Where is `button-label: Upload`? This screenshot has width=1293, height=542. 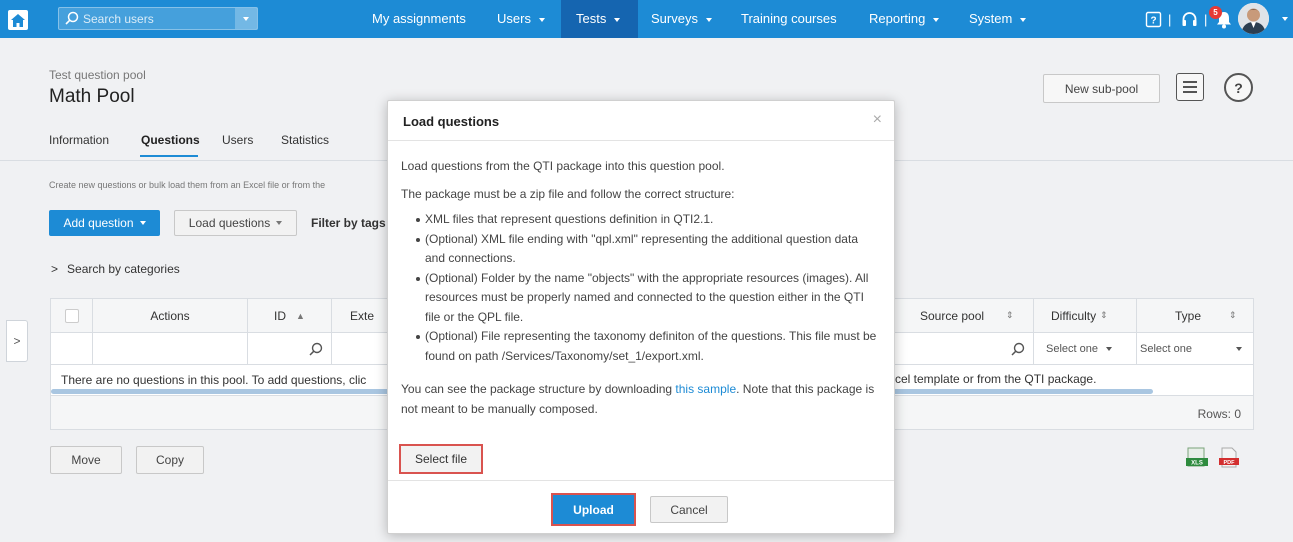
button-label: Upload is located at coordinates (593, 509).